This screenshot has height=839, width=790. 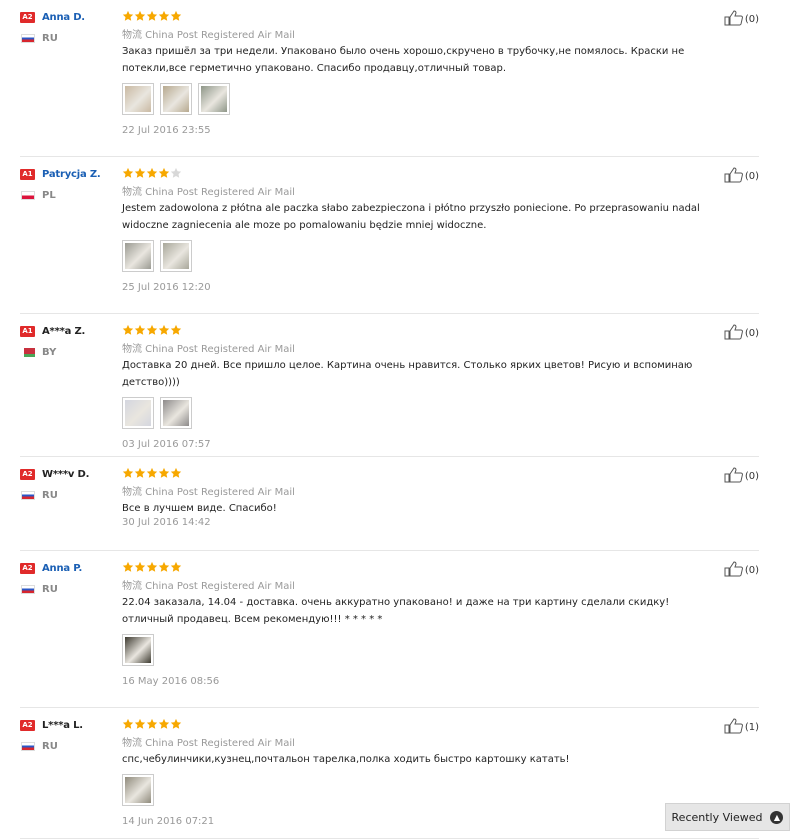 I want to click on reviewer-name: Patrycja Z., so click(x=71, y=174).